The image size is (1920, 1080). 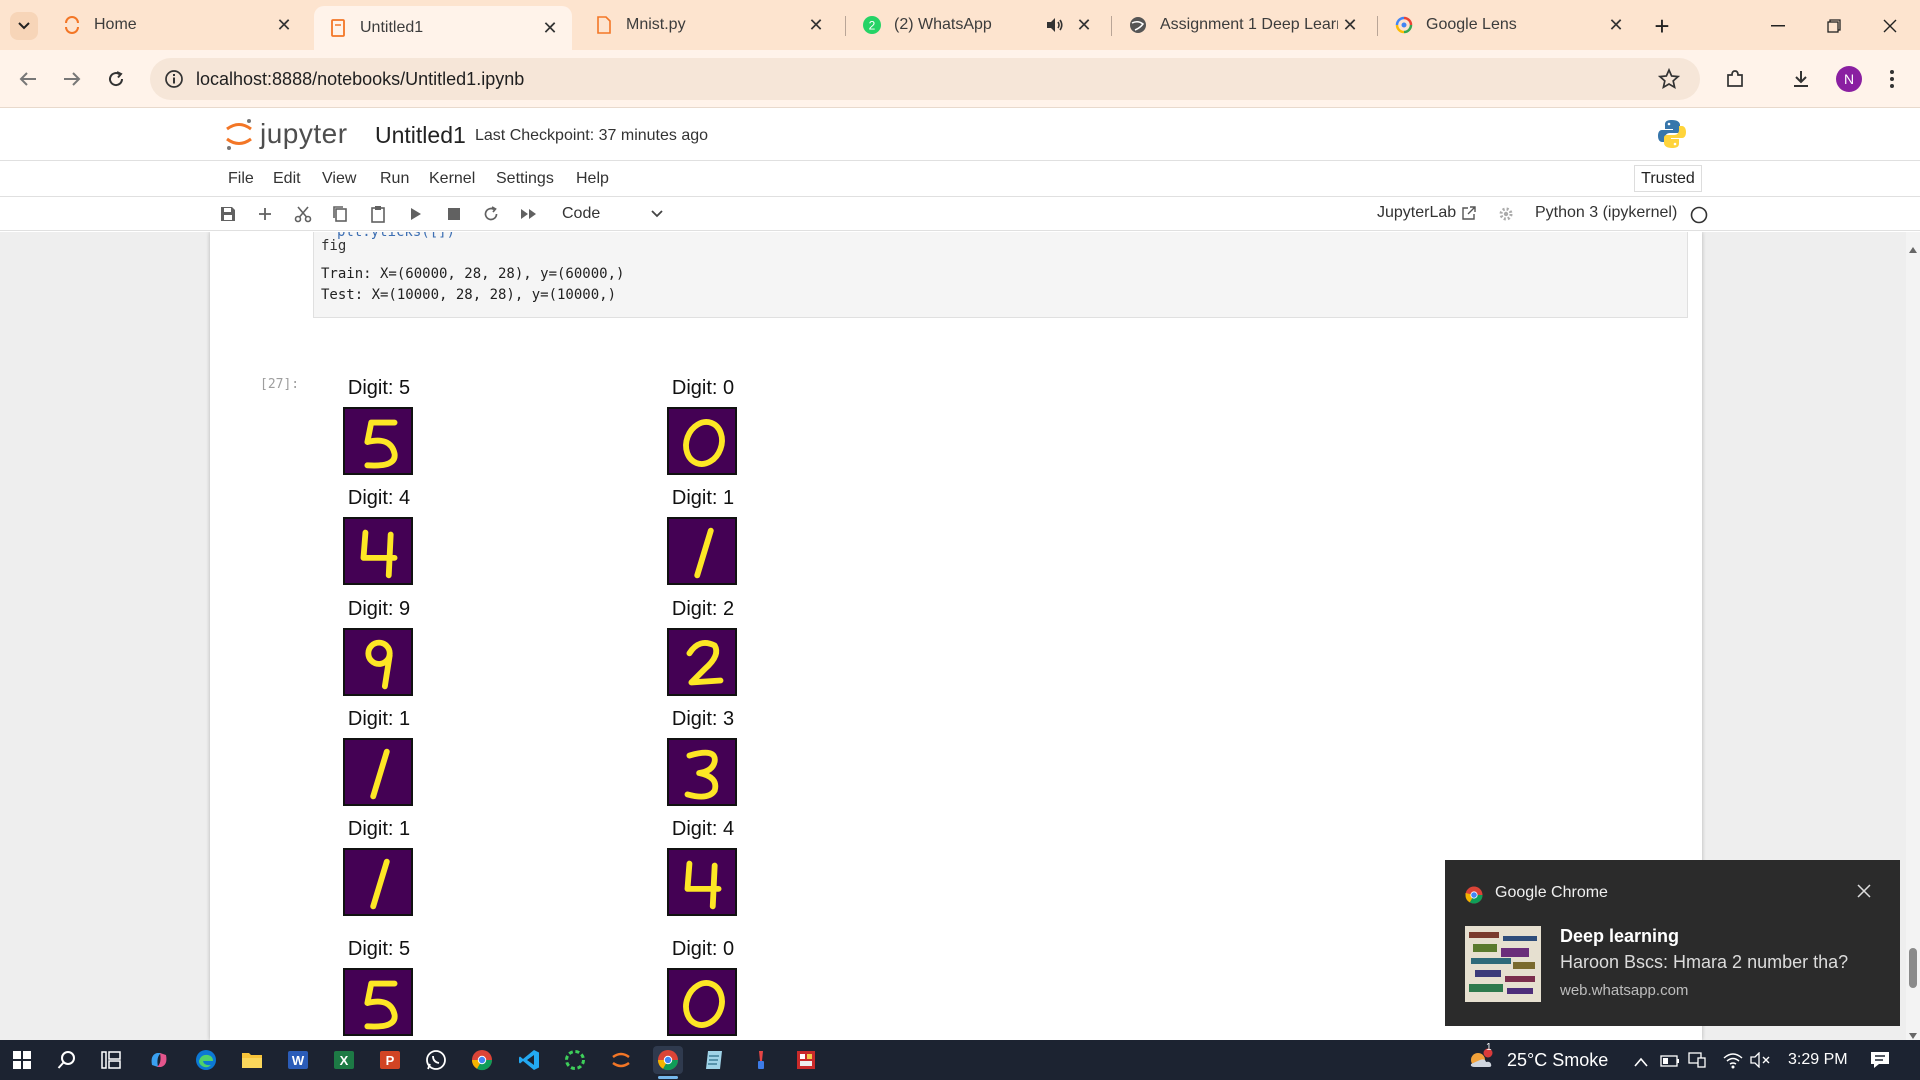 I want to click on menu-file: File, so click(x=241, y=179).